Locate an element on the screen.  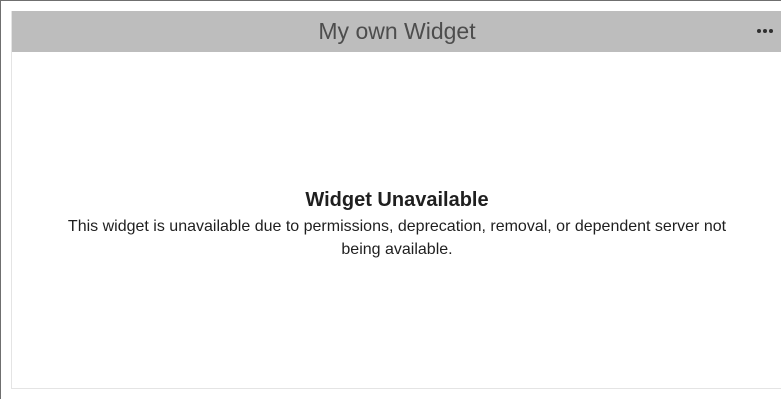
more-horizontal-icon is located at coordinates (765, 31).